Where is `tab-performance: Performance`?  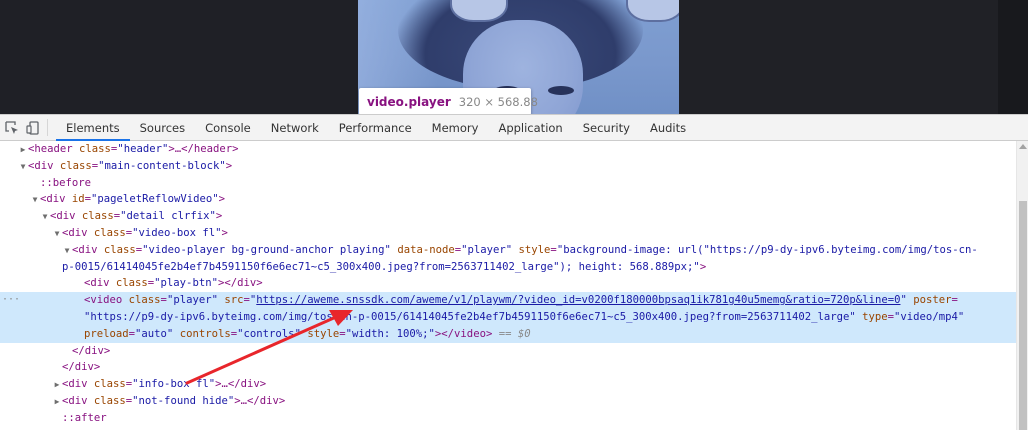 tab-performance: Performance is located at coordinates (375, 127).